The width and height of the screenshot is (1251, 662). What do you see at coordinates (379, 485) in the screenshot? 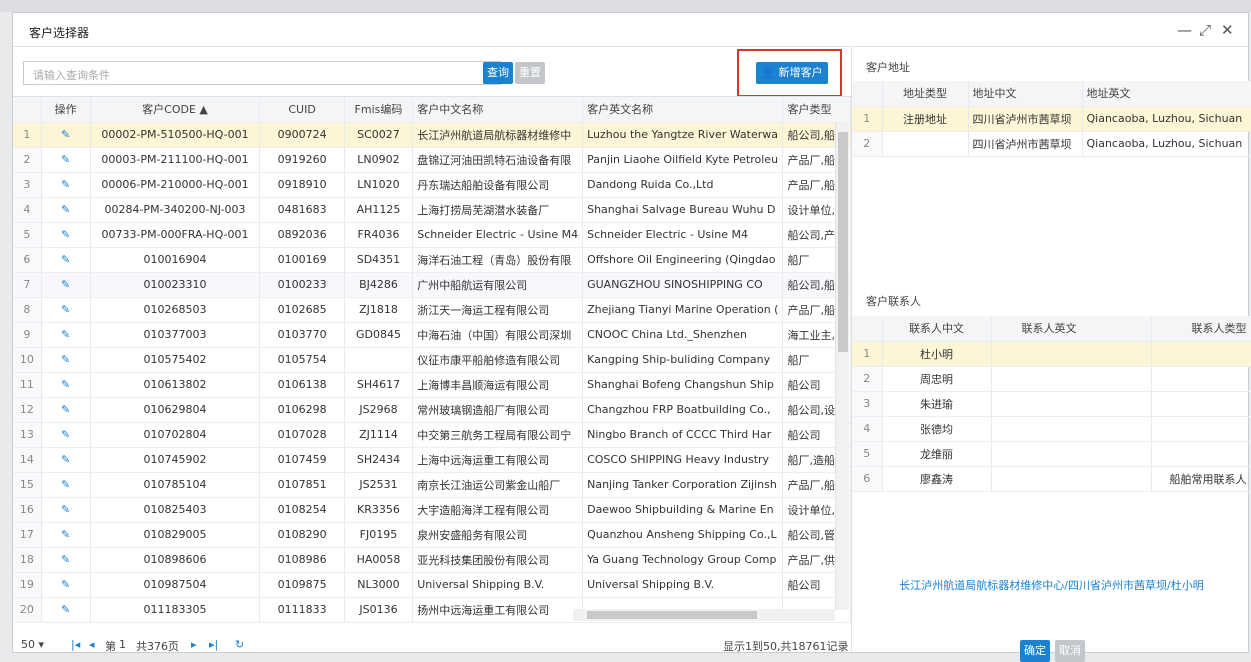
I see `fmis-code: JS2531` at bounding box center [379, 485].